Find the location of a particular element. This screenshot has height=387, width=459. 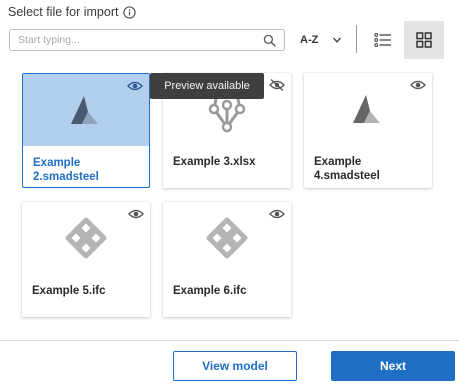

file-card: Example 6.ifc is located at coordinates (227, 259).